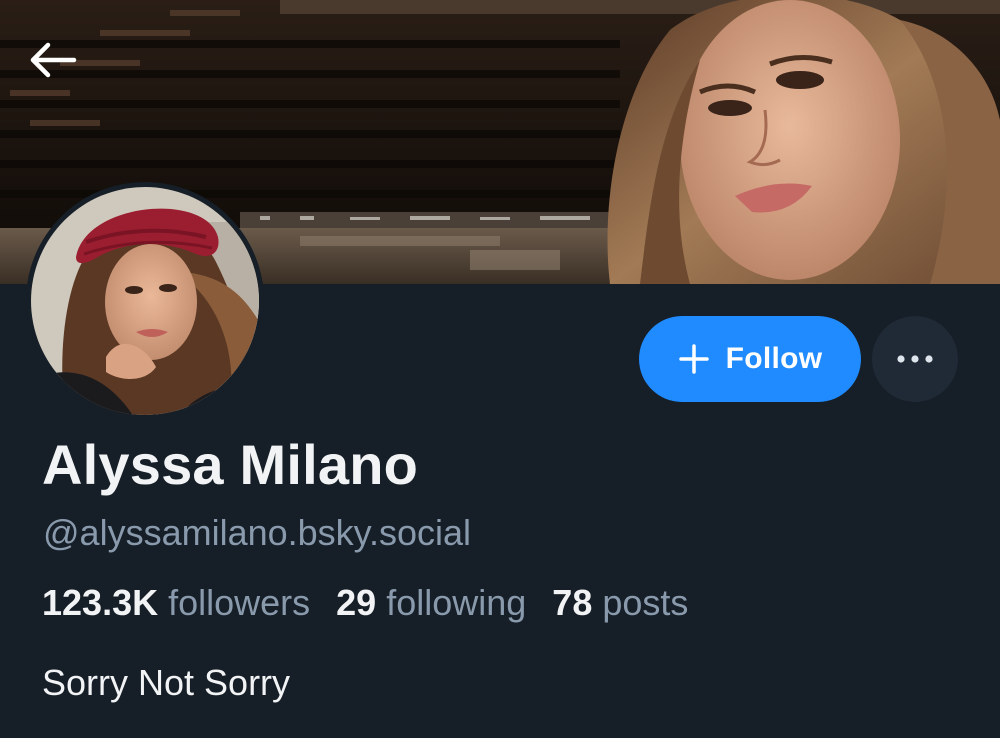  I want to click on display-name: Alyssa Milano, so click(230, 464).